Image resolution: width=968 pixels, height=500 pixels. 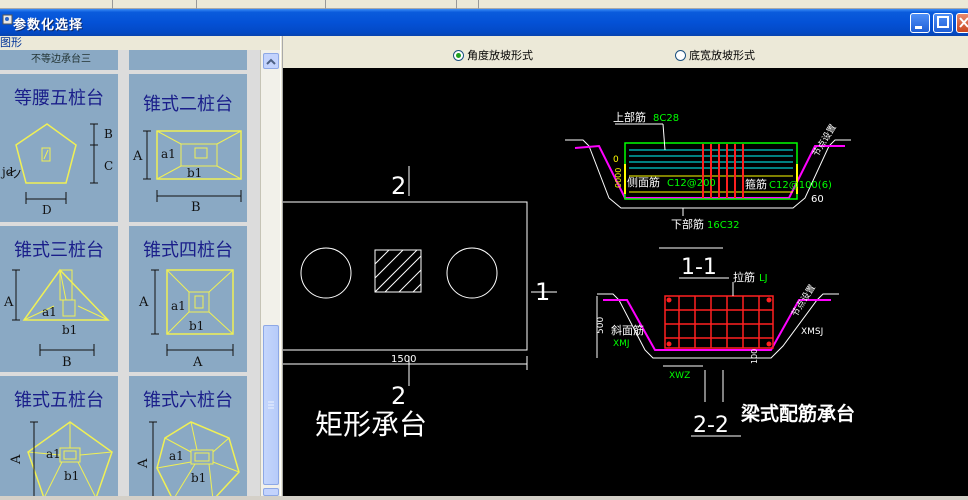 I want to click on label-xmj: XMJ, so click(x=621, y=344).